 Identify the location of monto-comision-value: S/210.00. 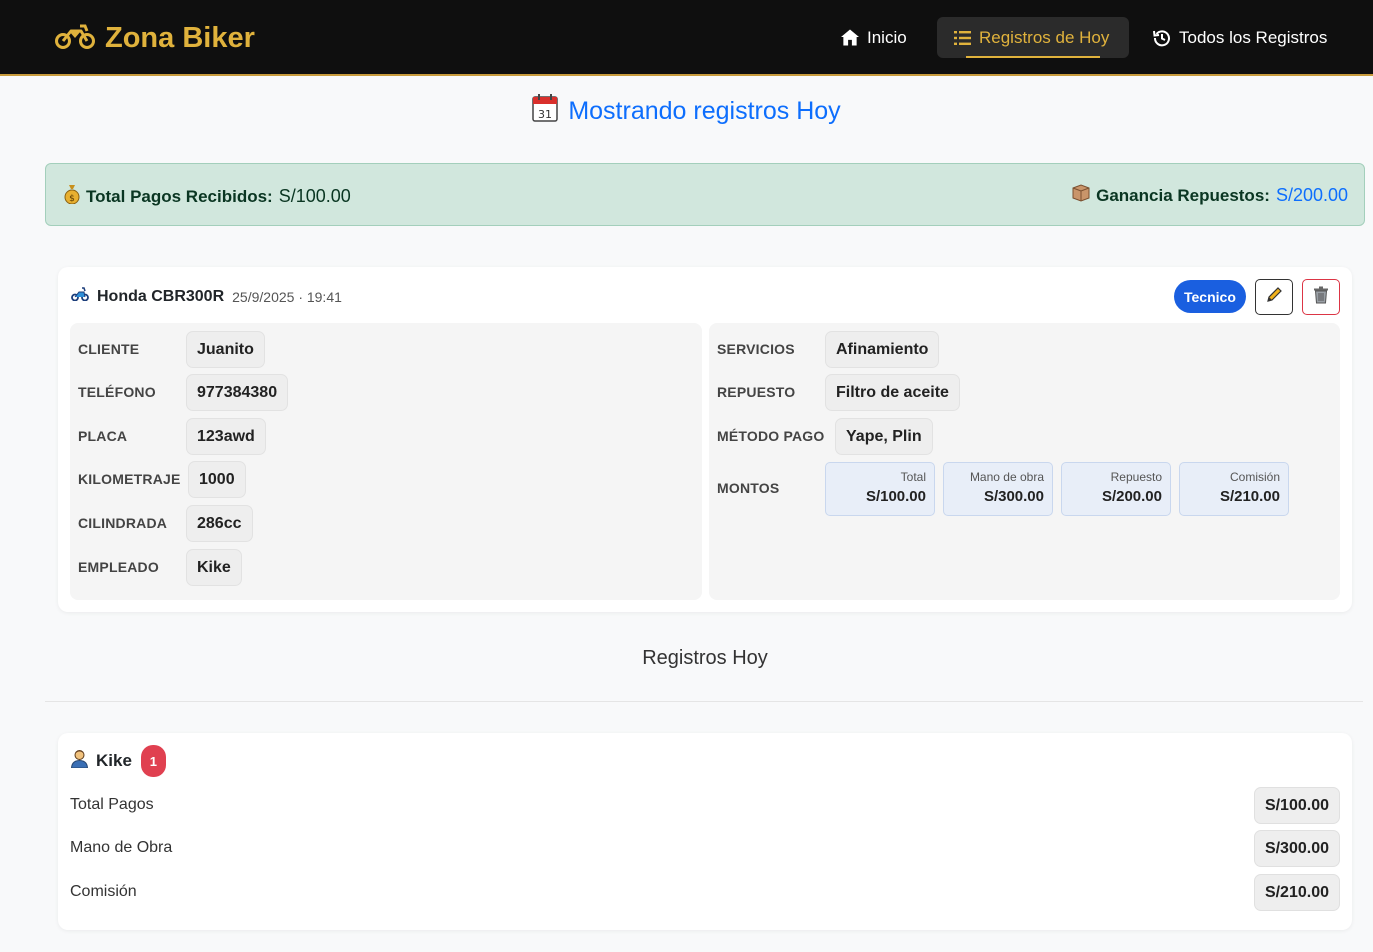
(1249, 496).